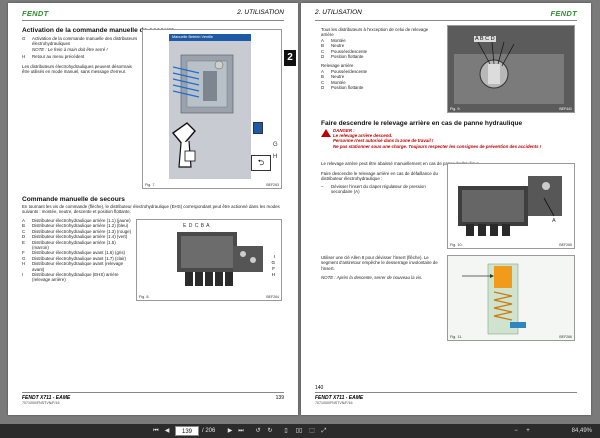 Image resolution: width=600 pixels, height=438 pixels. Describe the element at coordinates (70, 49) in the screenshot. I see `note-text: NOTE : Le frein à main doit être serré !` at that location.